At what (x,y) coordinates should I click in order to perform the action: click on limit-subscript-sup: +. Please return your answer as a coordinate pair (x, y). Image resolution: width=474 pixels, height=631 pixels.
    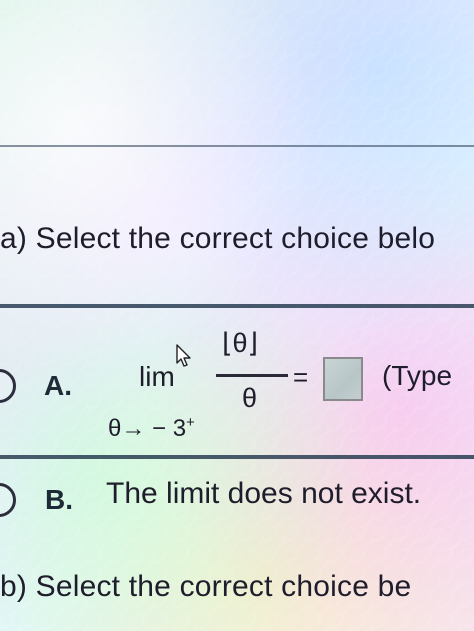
    Looking at the image, I should click on (190, 422).